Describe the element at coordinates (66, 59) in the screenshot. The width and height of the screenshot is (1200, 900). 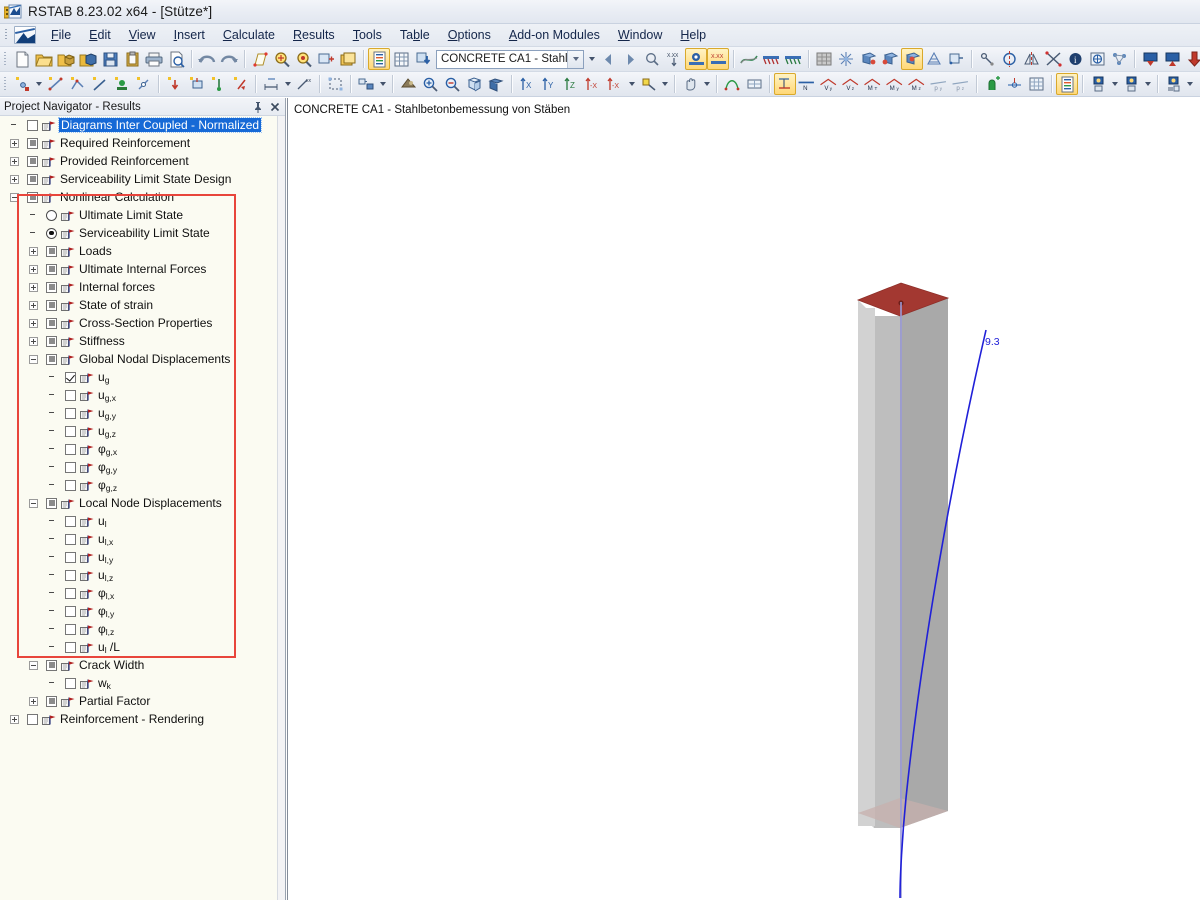
I see `open-package-icon` at that location.